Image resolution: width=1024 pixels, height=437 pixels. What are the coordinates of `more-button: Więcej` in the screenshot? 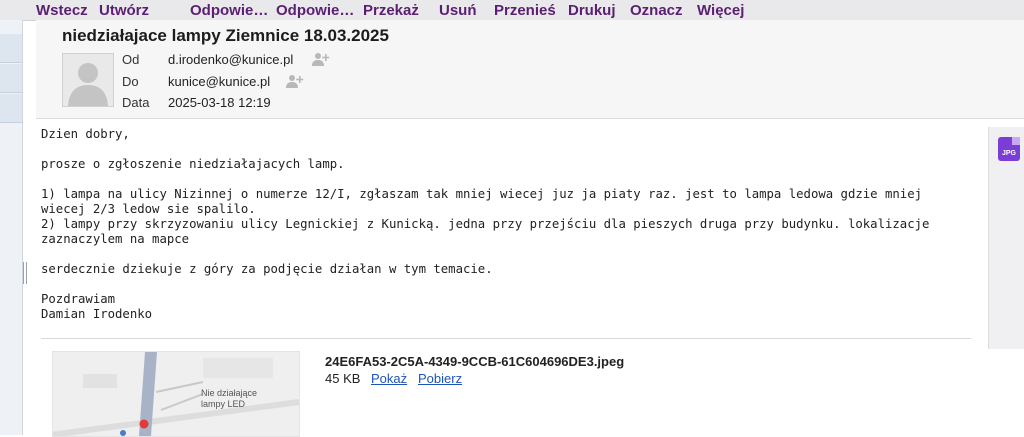 It's located at (720, 10).